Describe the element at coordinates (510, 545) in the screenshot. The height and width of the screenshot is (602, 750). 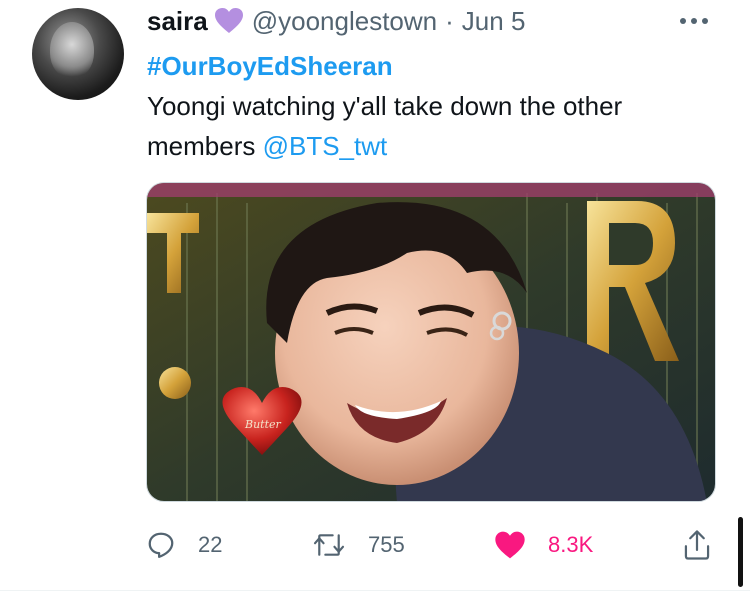
I see `like-heart-icon` at that location.